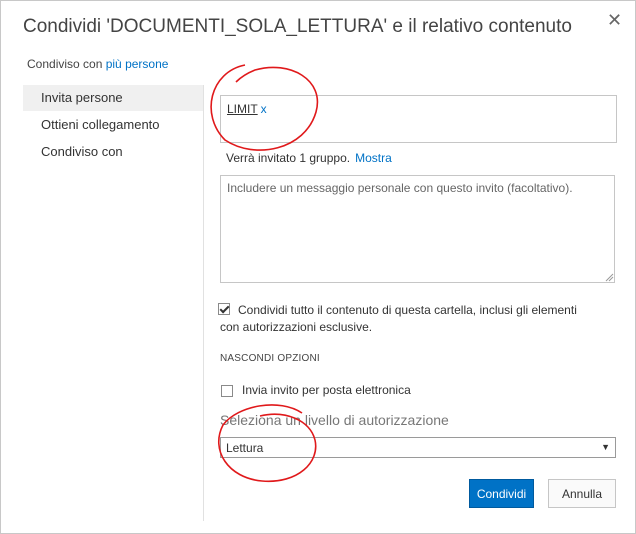  Describe the element at coordinates (288, 158) in the screenshot. I see `invite-count-text: Verrà invitato 1 gruppo.` at that location.